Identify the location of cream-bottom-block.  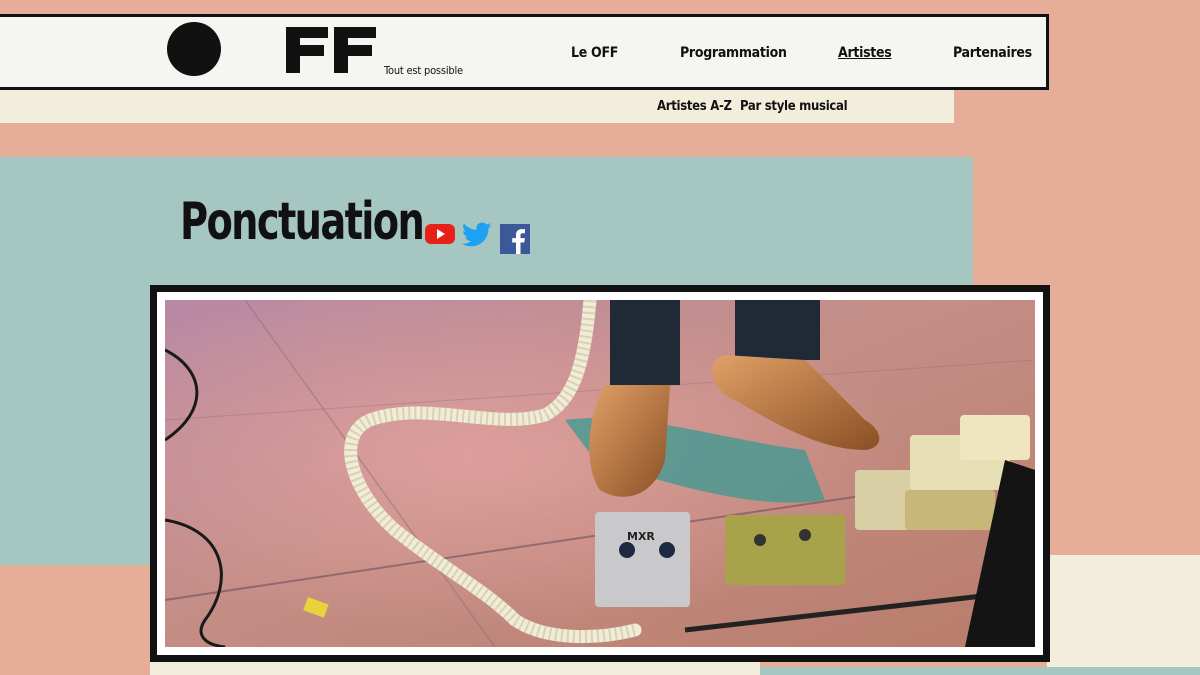
(455, 668).